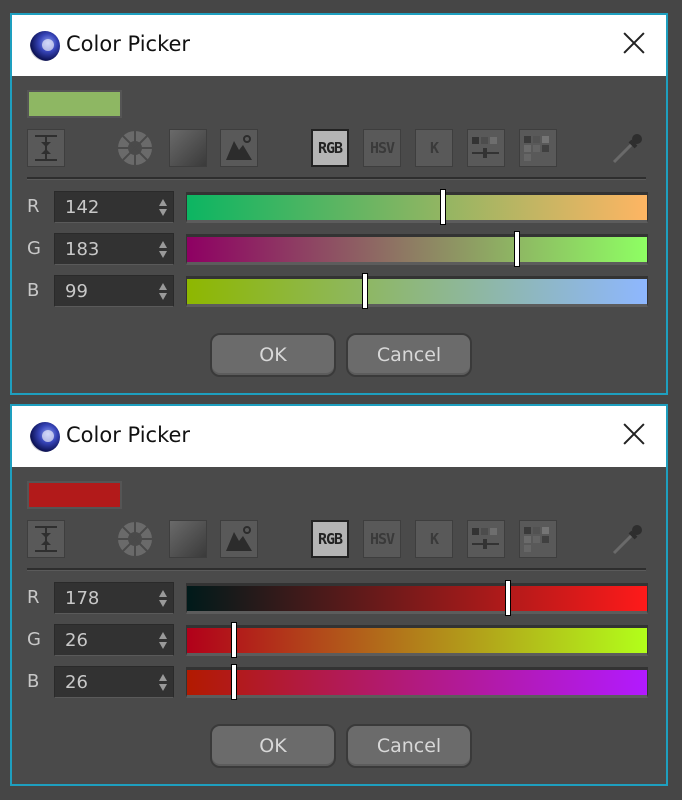  What do you see at coordinates (82, 249) in the screenshot?
I see `channel-value: 183` at bounding box center [82, 249].